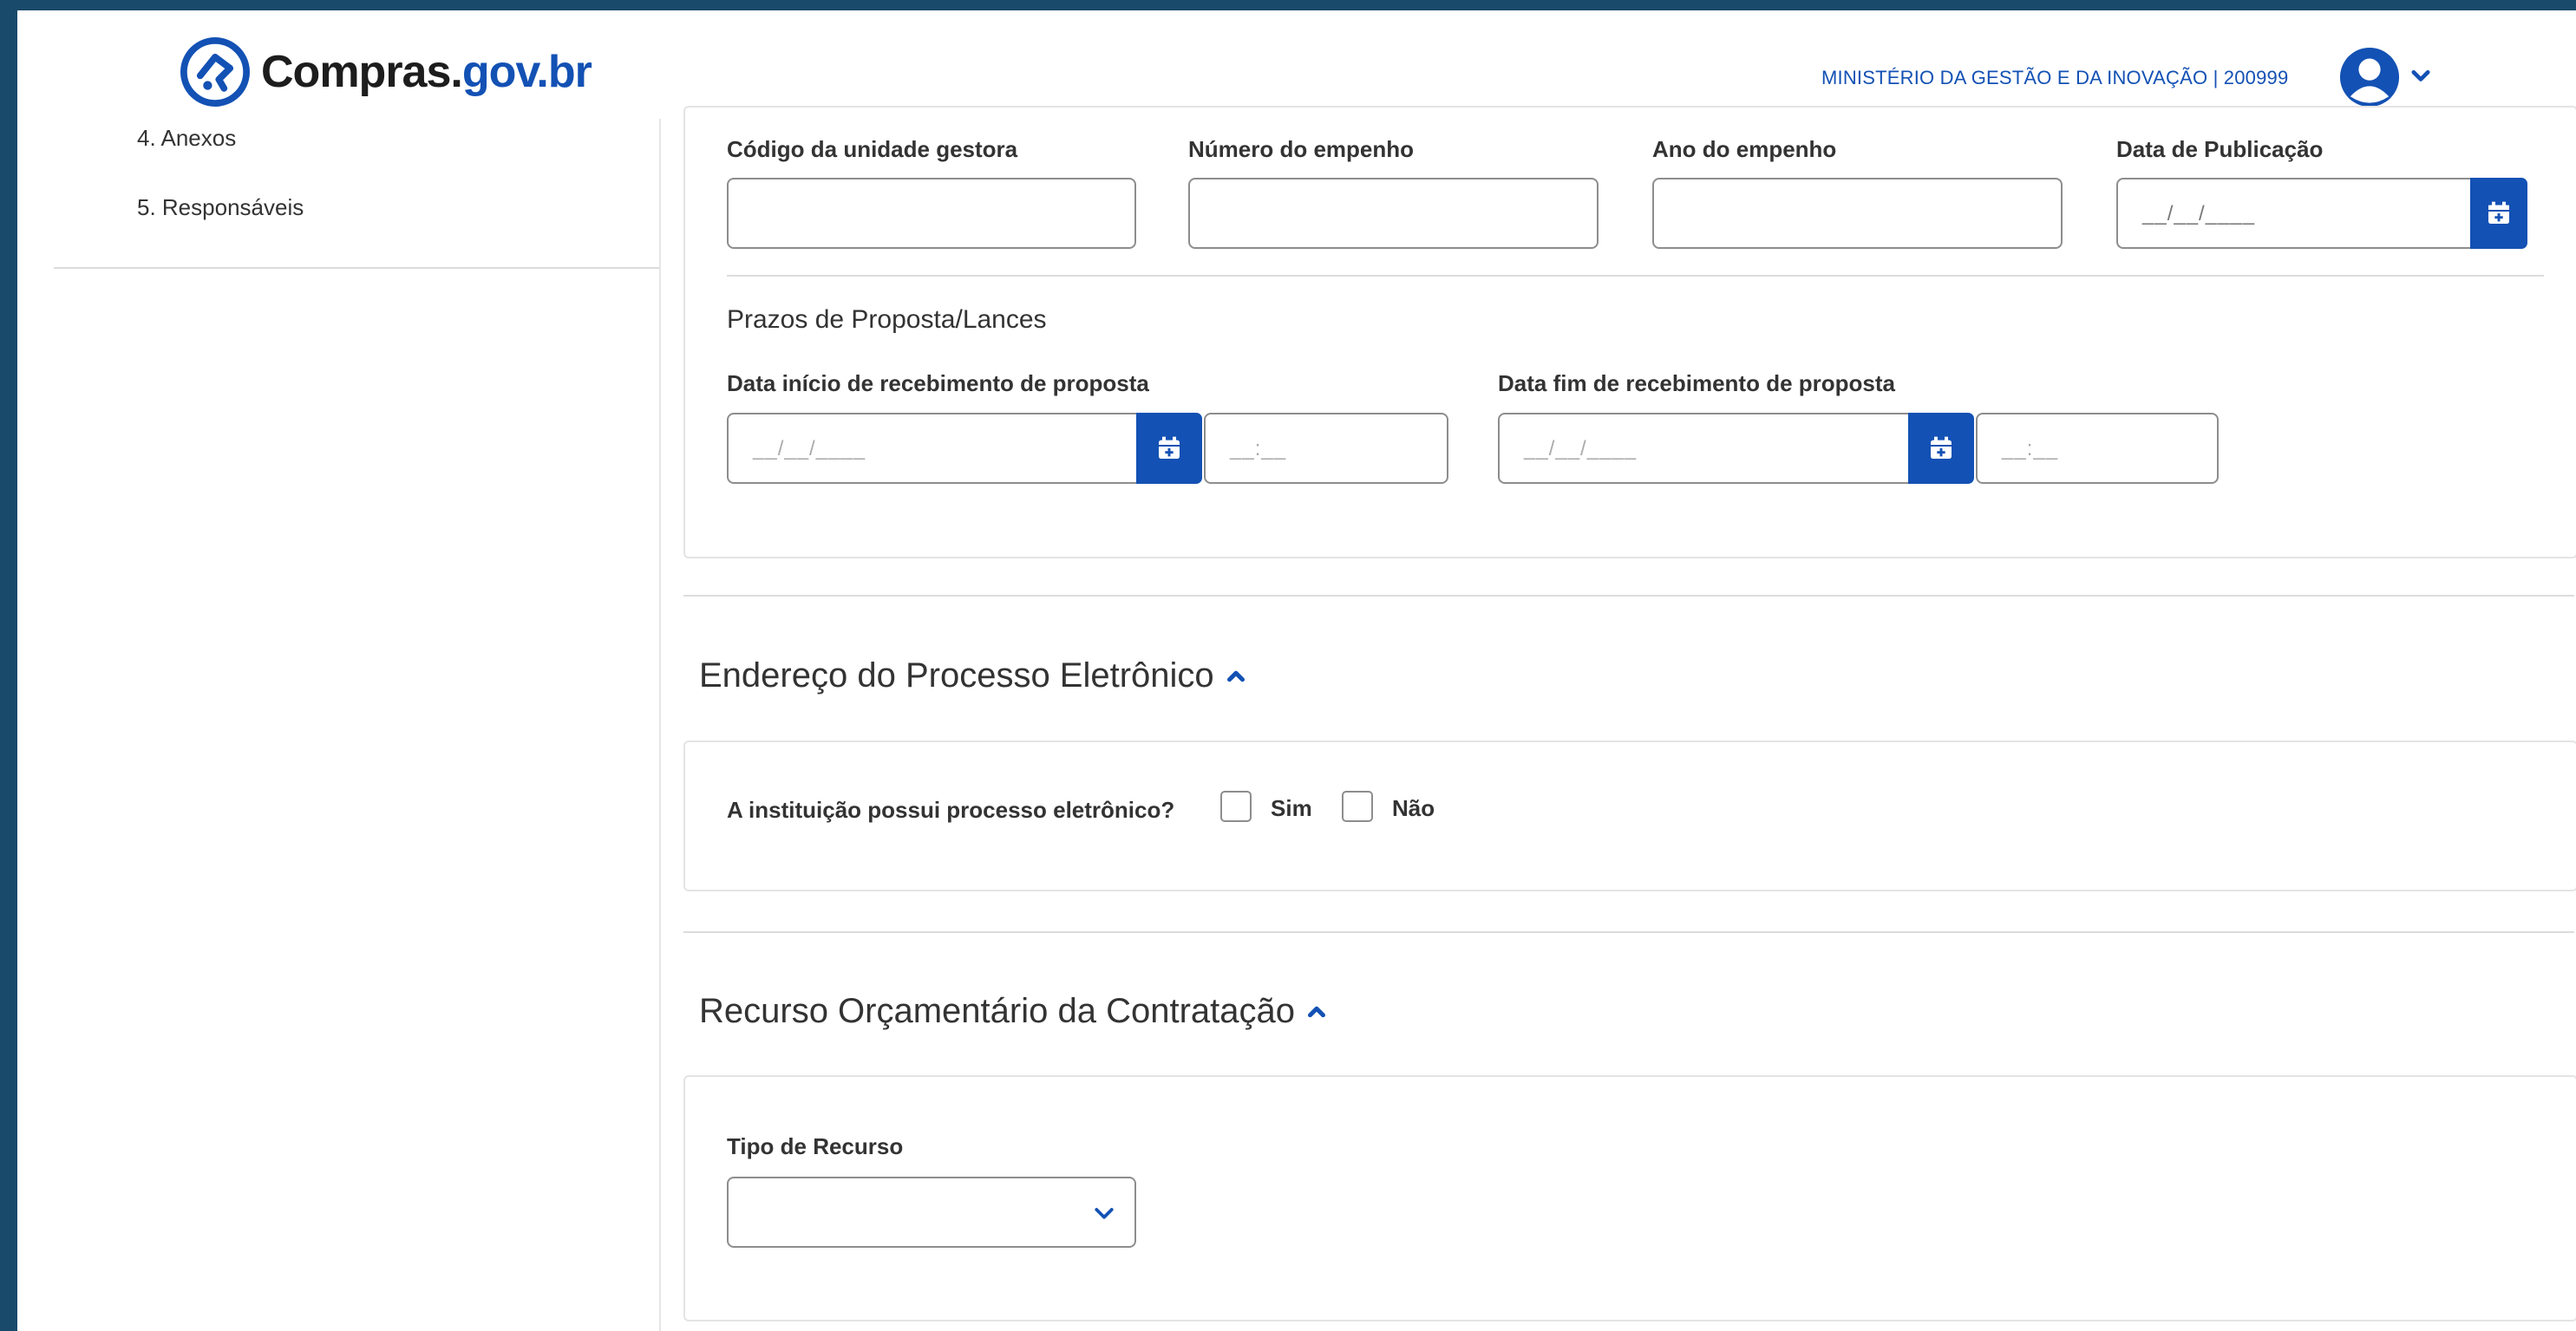  Describe the element at coordinates (526, 72) in the screenshot. I see `logo-text-govbr: gov.br` at that location.